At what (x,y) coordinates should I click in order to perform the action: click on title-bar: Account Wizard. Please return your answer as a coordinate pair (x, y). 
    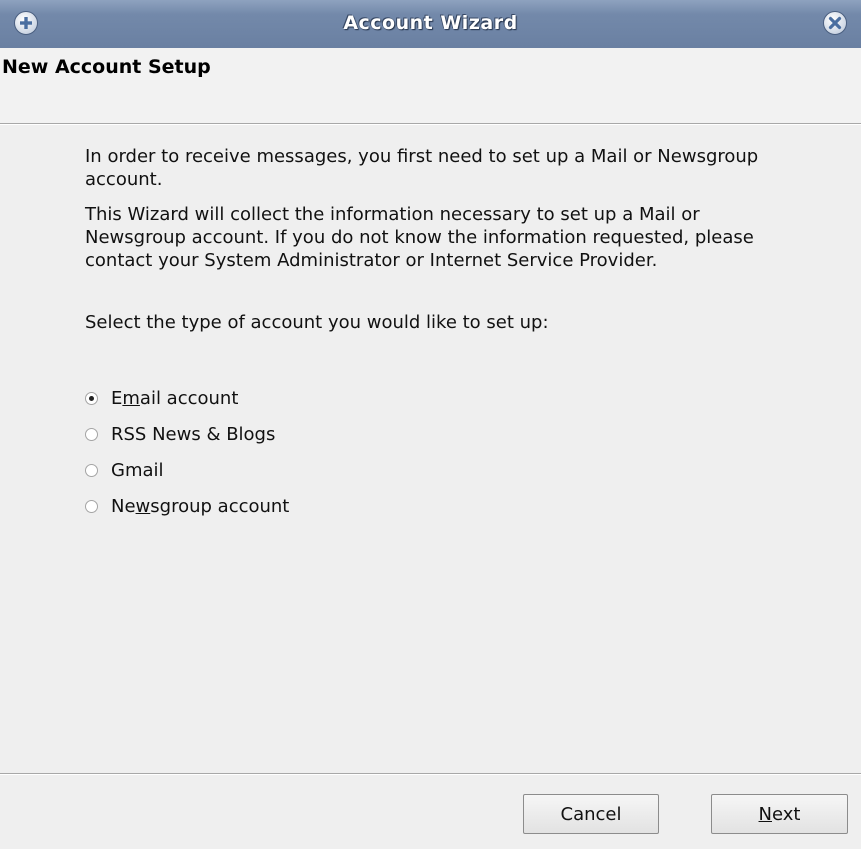
    Looking at the image, I should click on (430, 24).